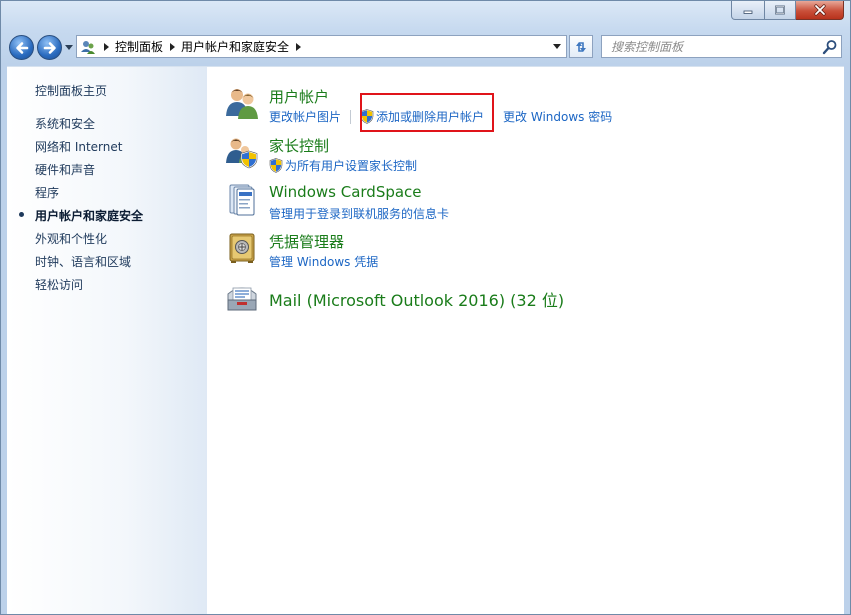 Image resolution: width=851 pixels, height=615 pixels. I want to click on maximize-button, so click(780, 10).